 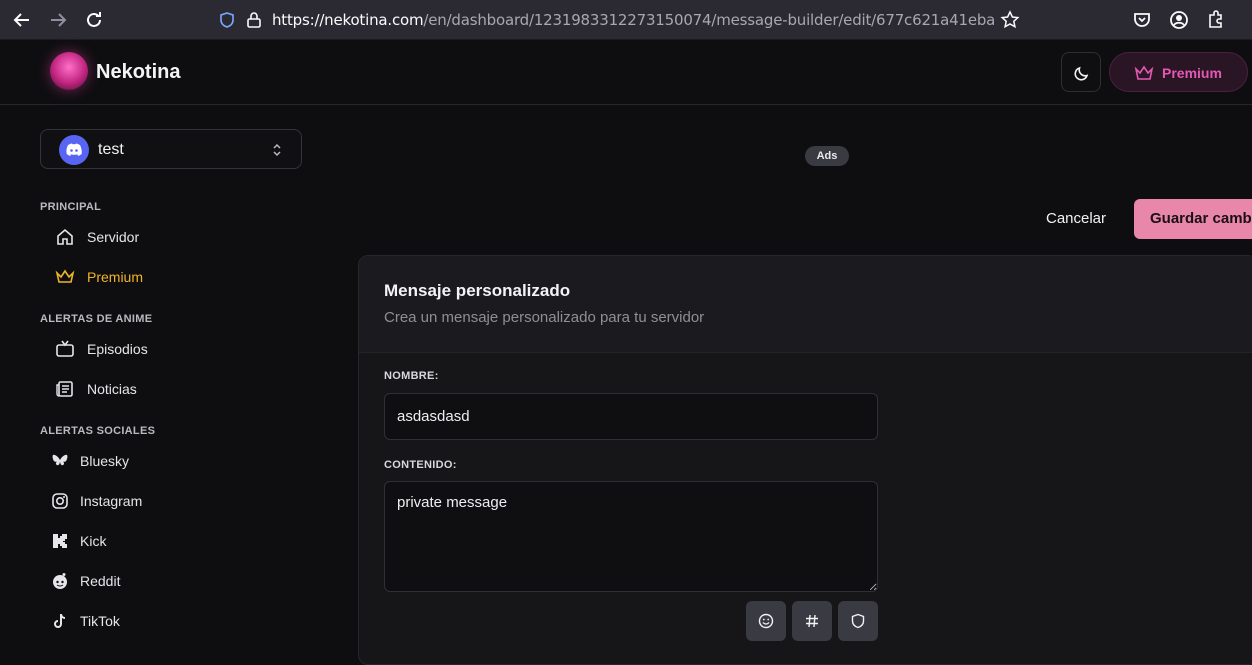 I want to click on extensions-icon, so click(x=1215, y=20).